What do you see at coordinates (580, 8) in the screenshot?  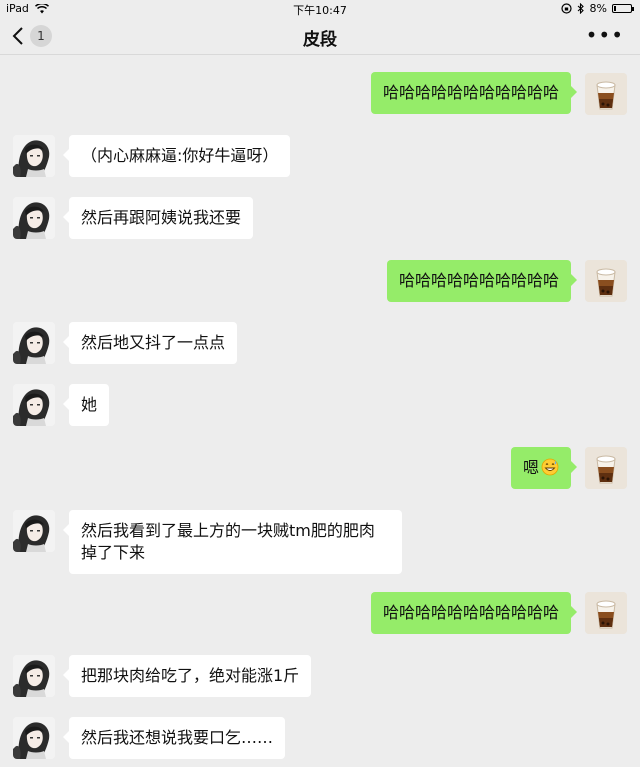 I see `bluetooth-icon` at bounding box center [580, 8].